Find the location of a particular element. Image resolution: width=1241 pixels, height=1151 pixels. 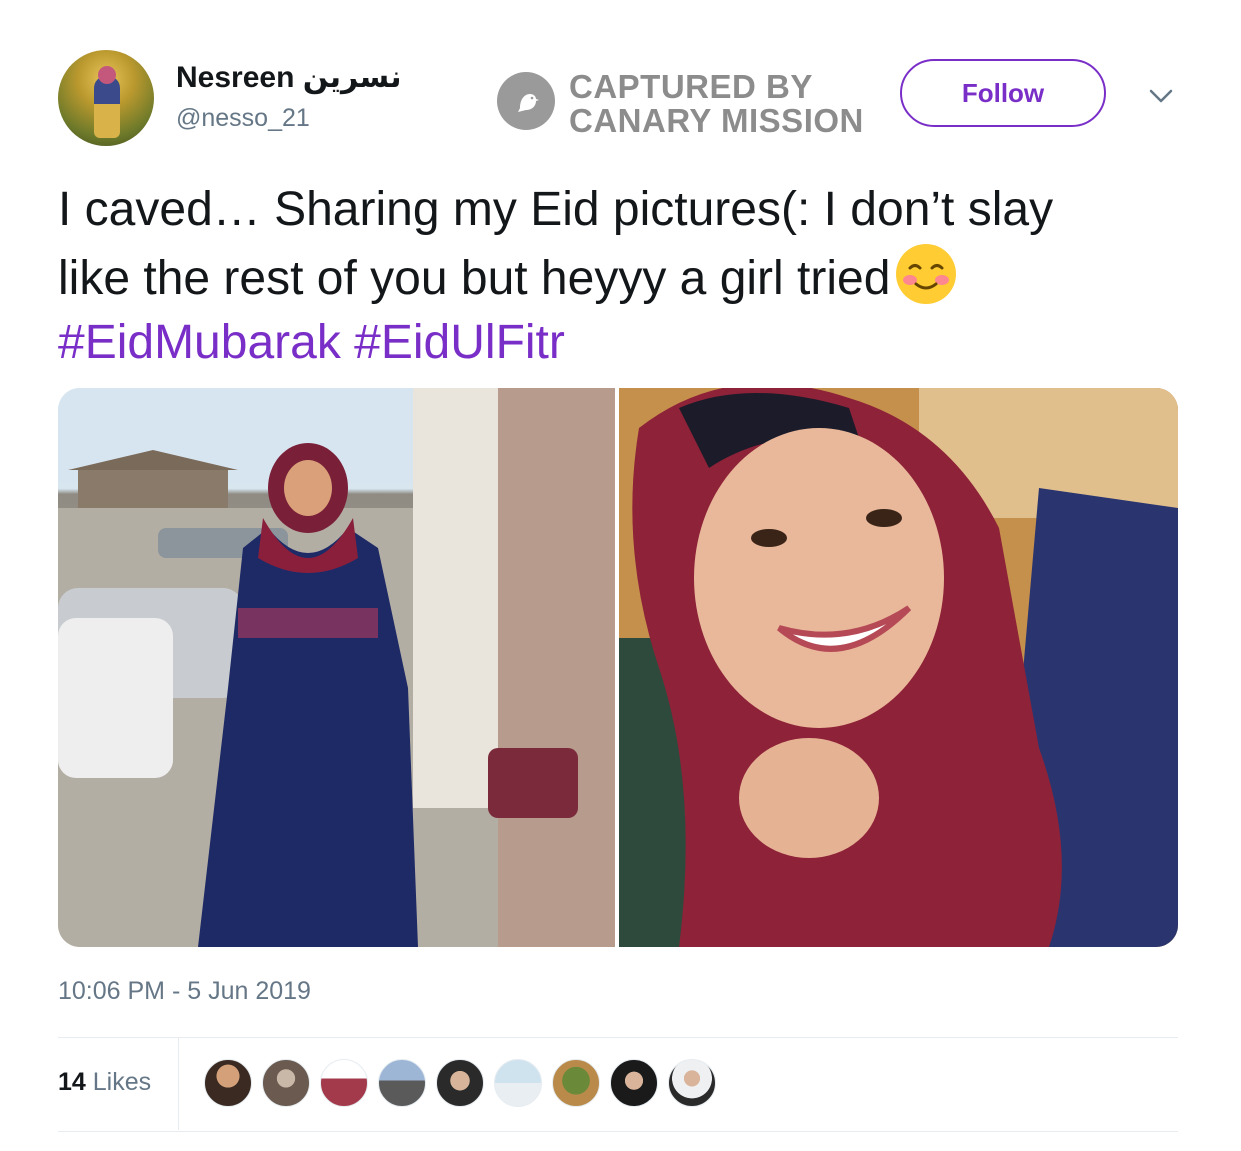

divider-bottom is located at coordinates (618, 1131).